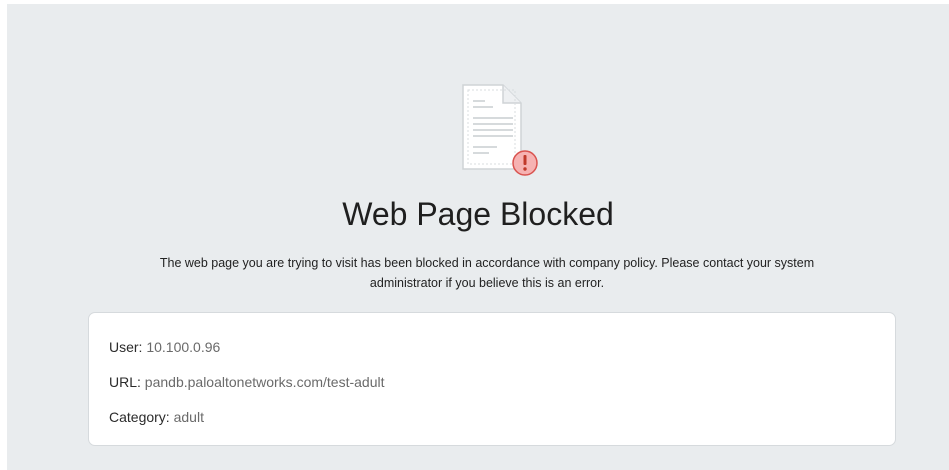  I want to click on page-title: Web Page Blocked, so click(478, 214).